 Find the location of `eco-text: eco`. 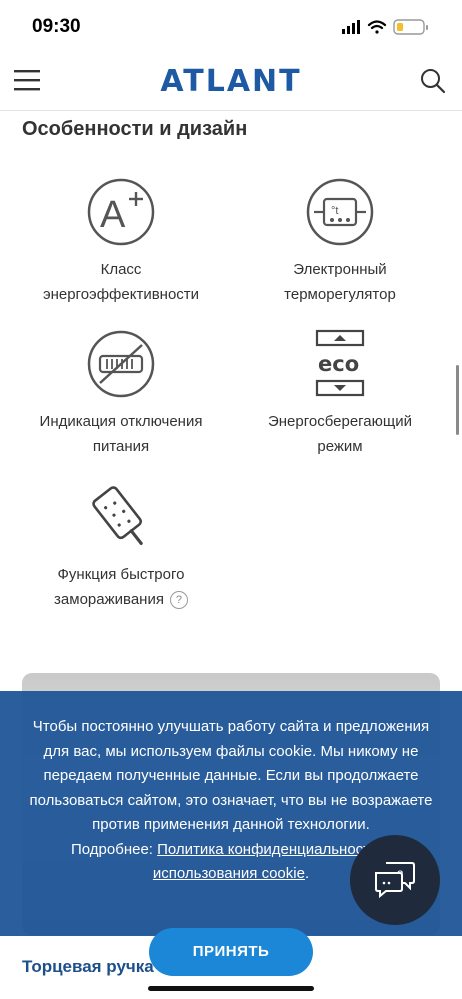

eco-text: eco is located at coordinates (338, 364).